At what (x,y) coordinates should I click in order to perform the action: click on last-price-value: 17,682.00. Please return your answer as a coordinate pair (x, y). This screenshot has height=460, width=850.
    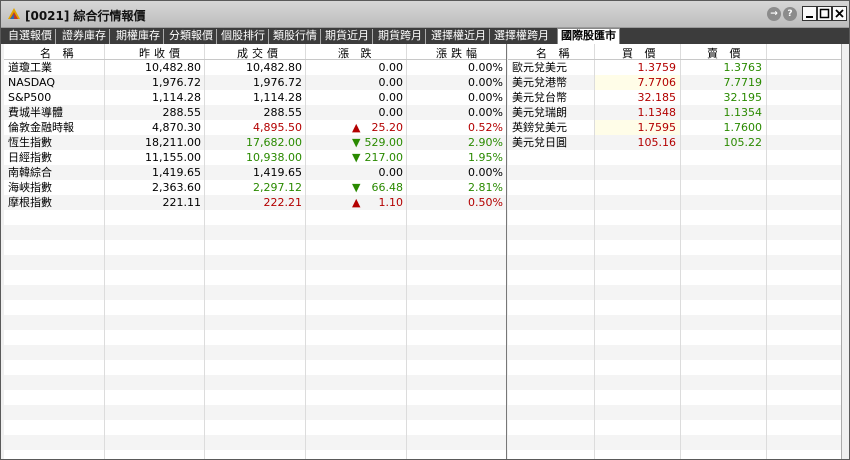
    Looking at the image, I should click on (274, 142).